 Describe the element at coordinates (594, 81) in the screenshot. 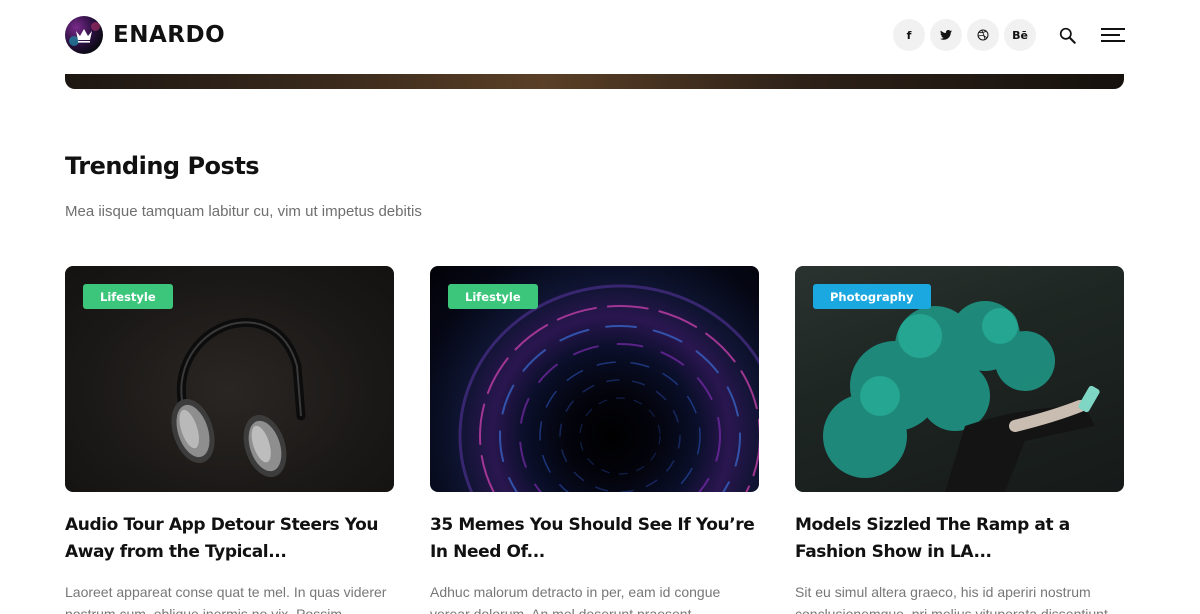

I see `featured-image-bottom` at that location.